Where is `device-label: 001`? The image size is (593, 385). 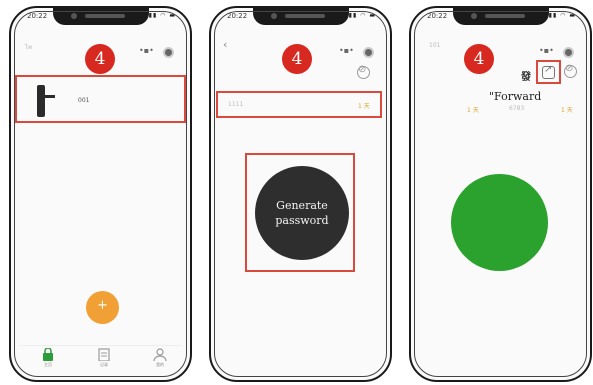
device-label: 001 is located at coordinates (84, 100).